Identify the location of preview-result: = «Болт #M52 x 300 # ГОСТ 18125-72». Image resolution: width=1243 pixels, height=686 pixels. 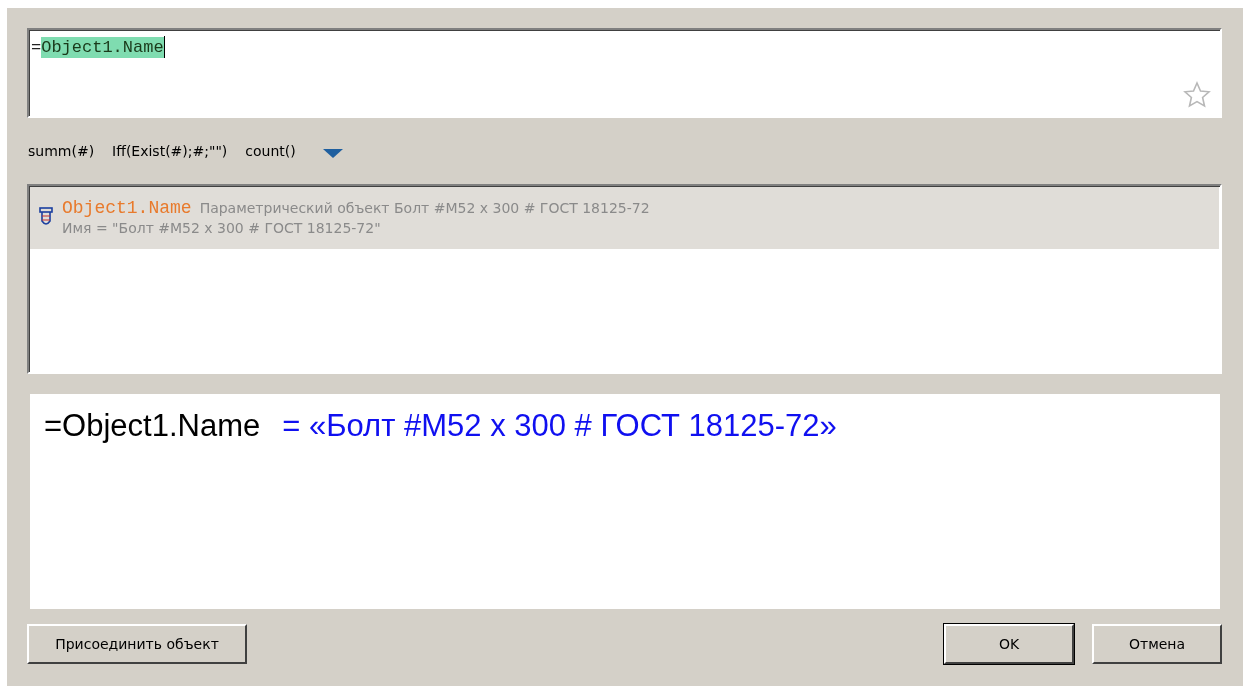
(559, 426).